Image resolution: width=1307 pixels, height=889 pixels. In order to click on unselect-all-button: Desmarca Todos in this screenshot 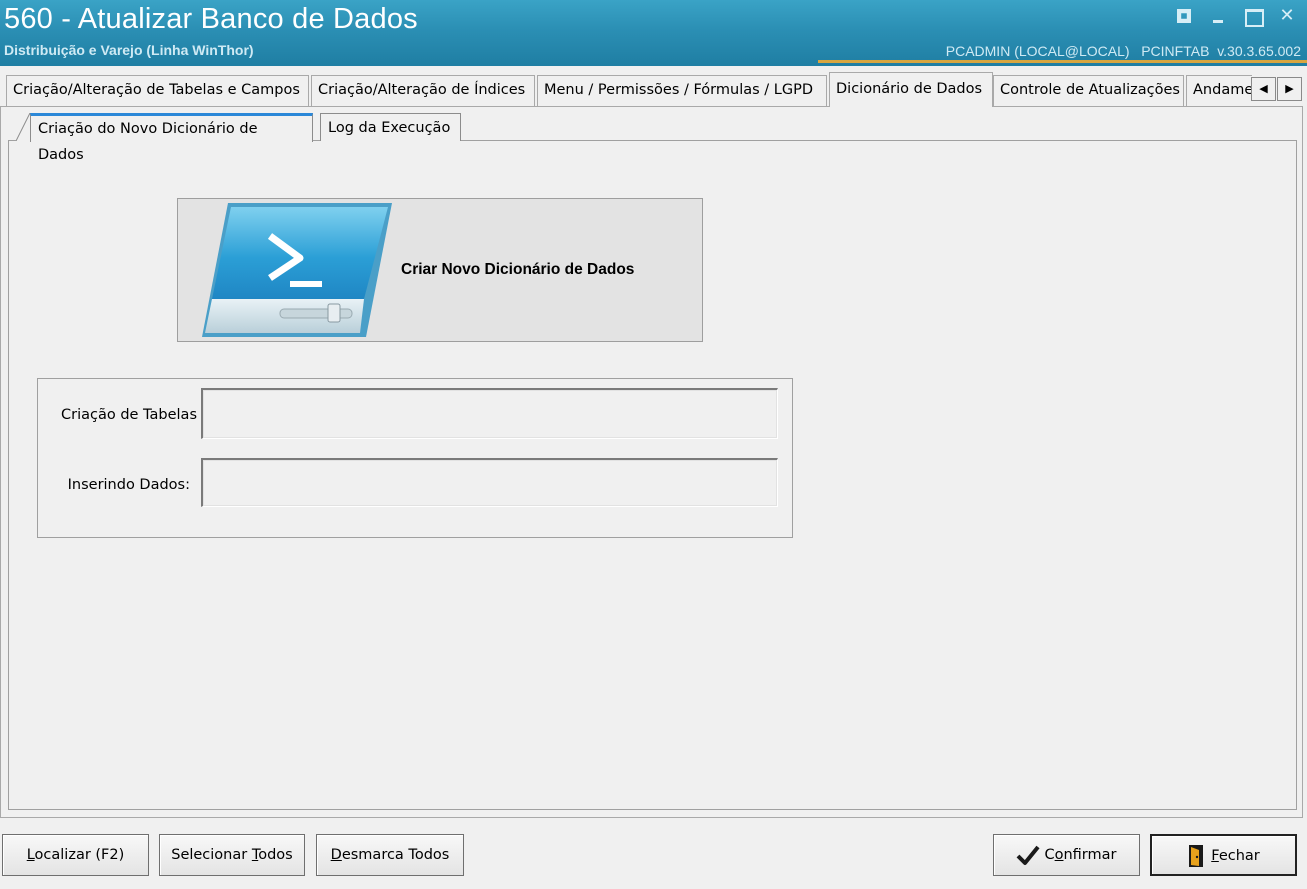, I will do `click(390, 855)`.